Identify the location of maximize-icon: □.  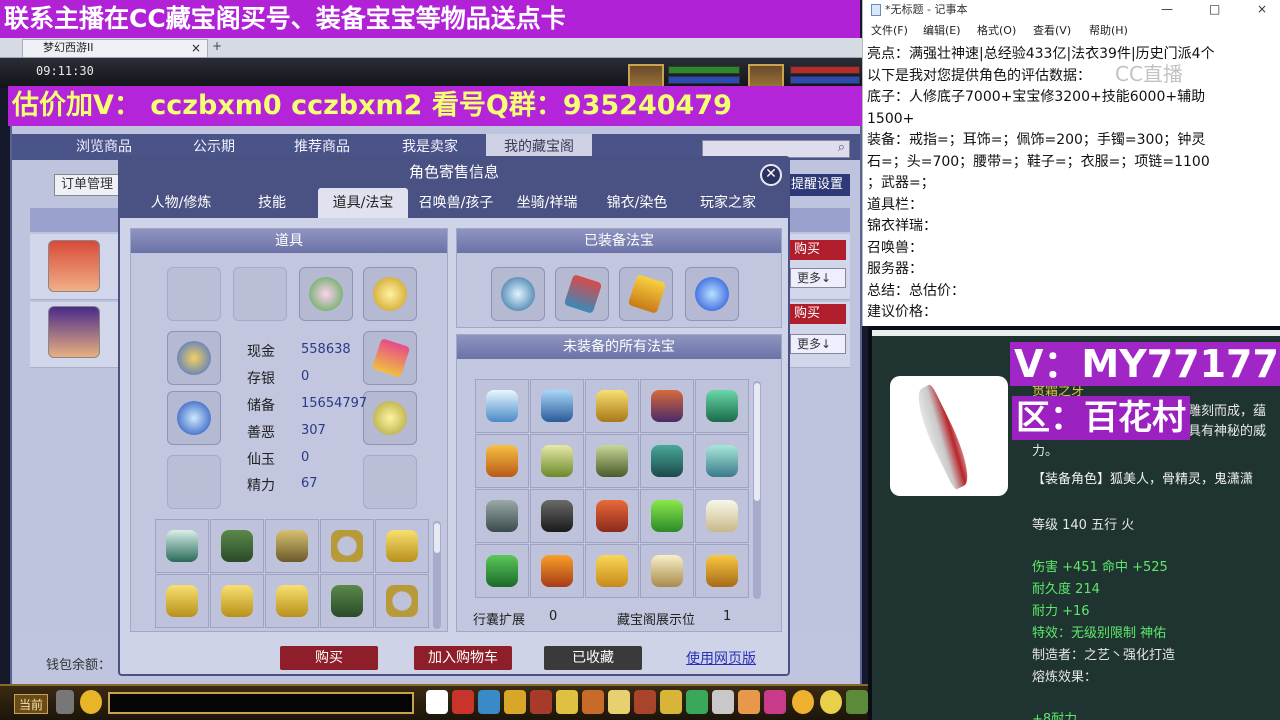
(1214, 9).